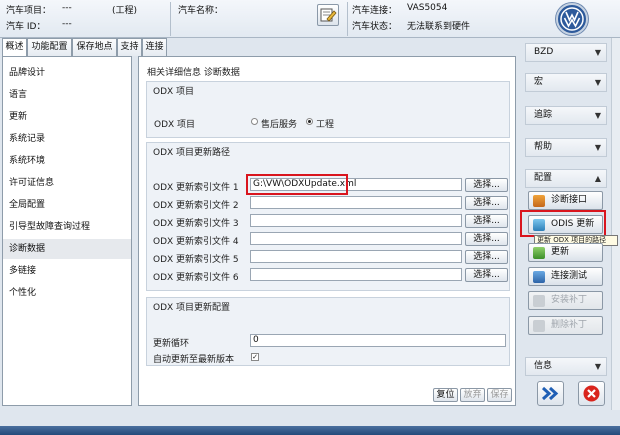 The width and height of the screenshot is (620, 435). I want to click on connection-icon, so click(539, 277).